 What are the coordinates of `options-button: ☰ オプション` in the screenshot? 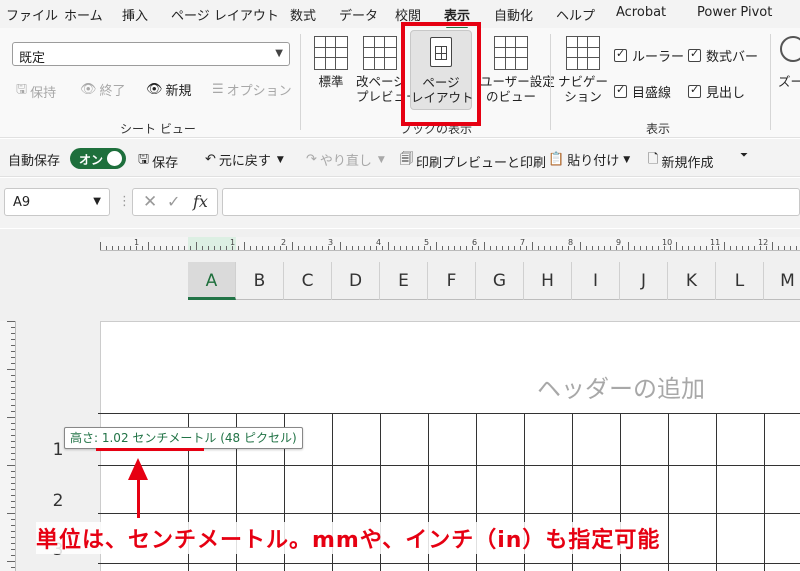 It's located at (252, 89).